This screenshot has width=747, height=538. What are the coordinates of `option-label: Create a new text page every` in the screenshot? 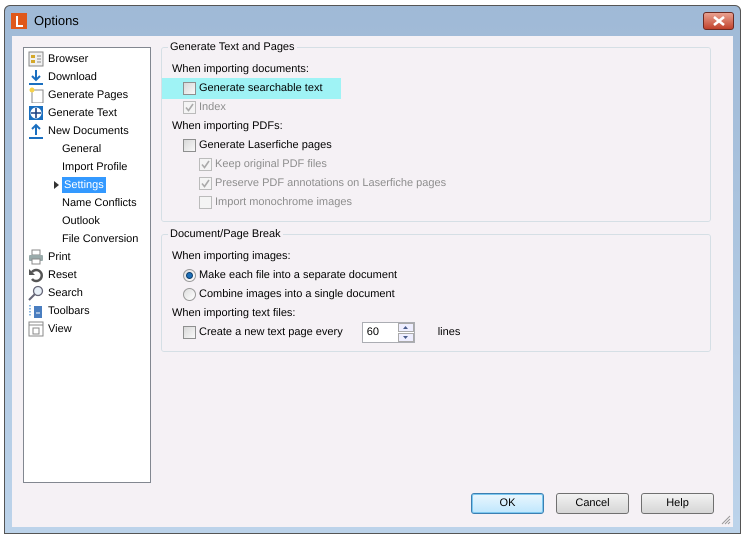 It's located at (271, 332).